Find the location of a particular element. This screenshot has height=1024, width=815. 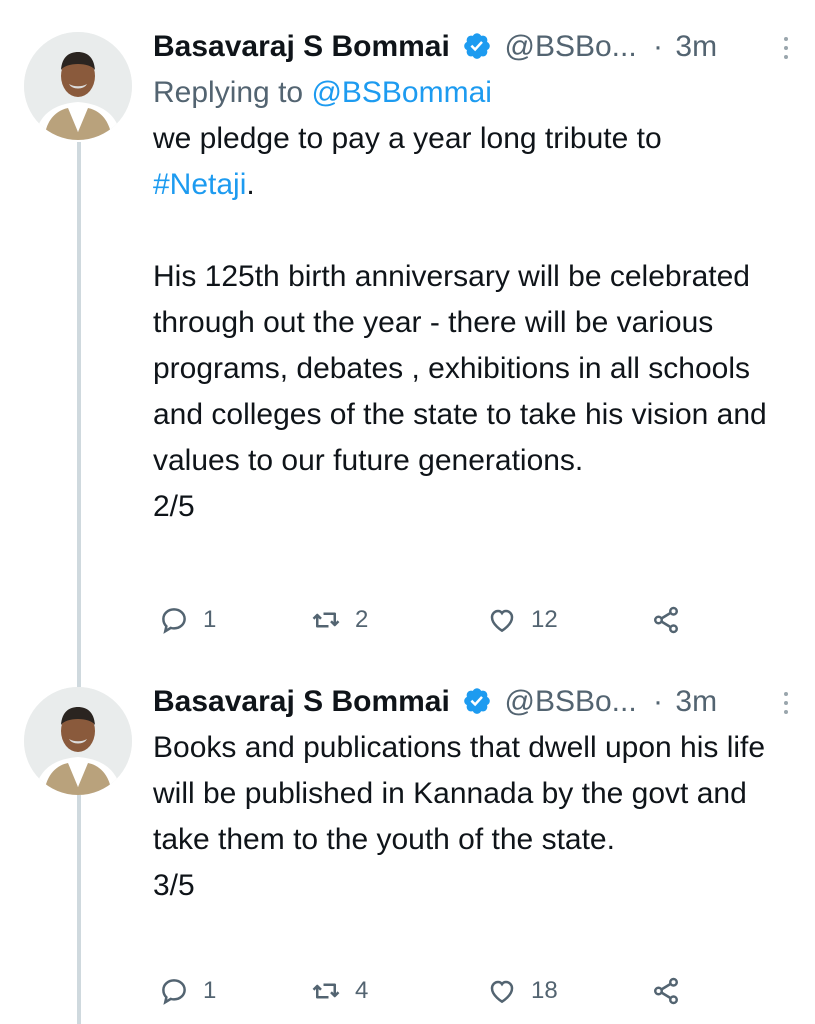

tweet-actions: 1 4 18 is located at coordinates (433, 991).